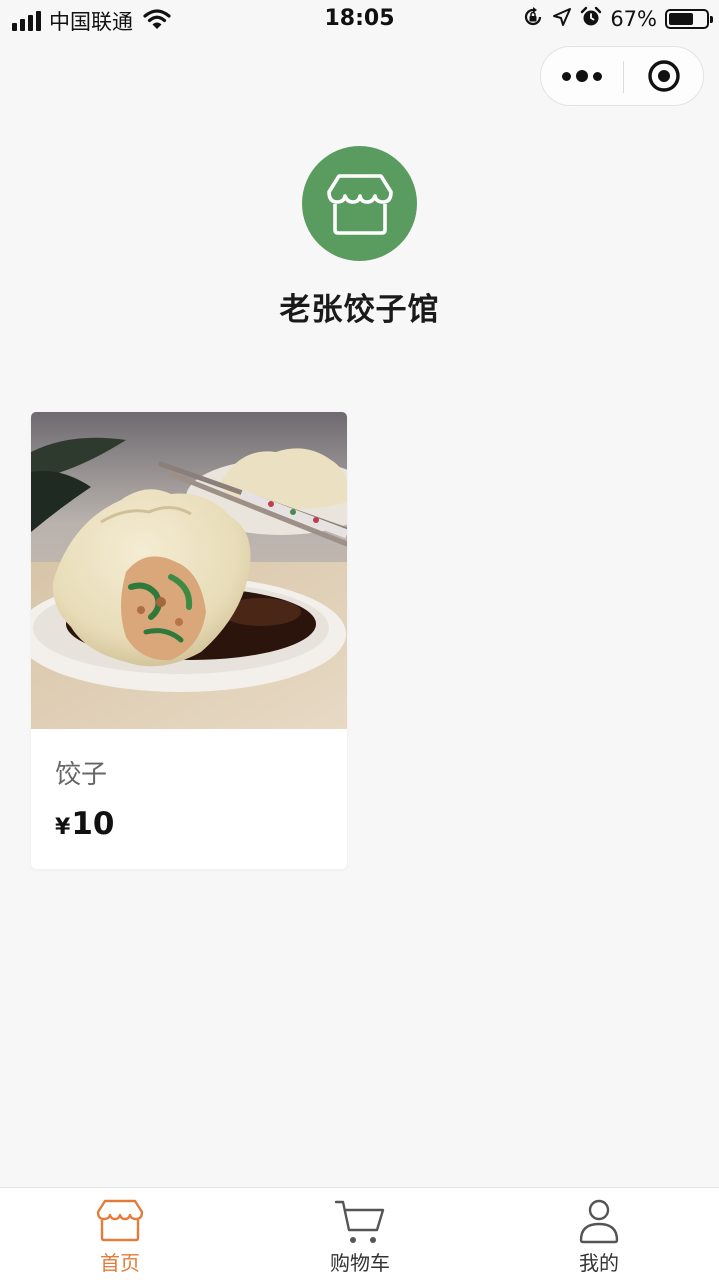 The width and height of the screenshot is (719, 1280). I want to click on miniprogram-capsule, so click(622, 76).